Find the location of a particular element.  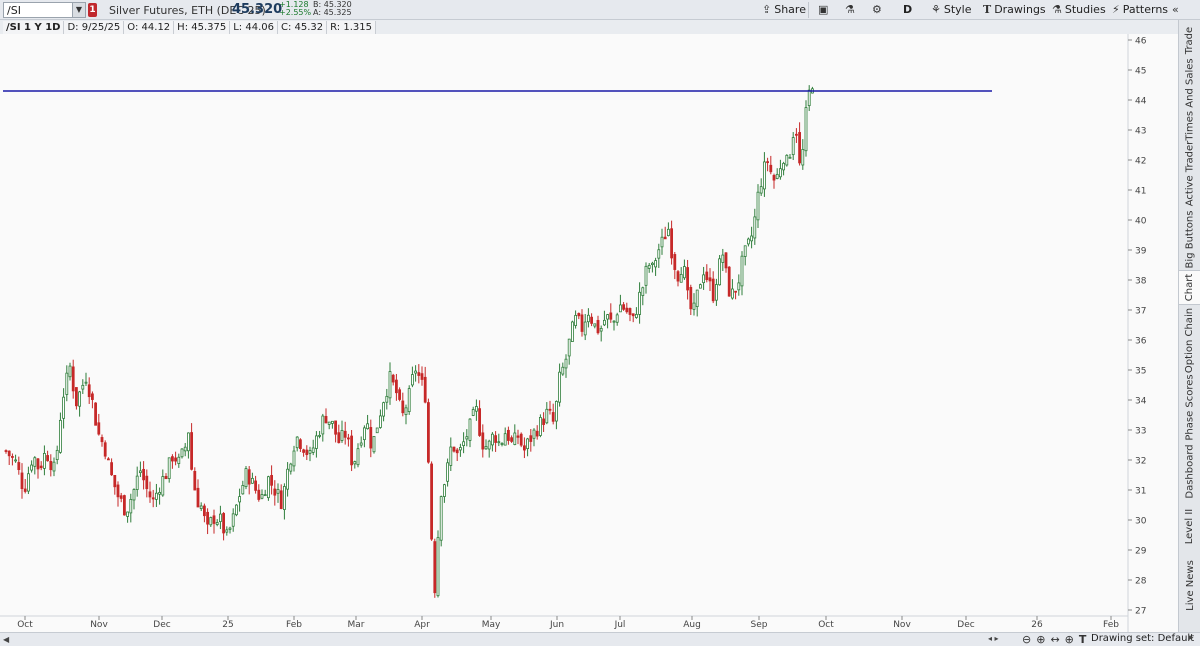

studies-button: ⚗ Studies is located at coordinates (1079, 9).